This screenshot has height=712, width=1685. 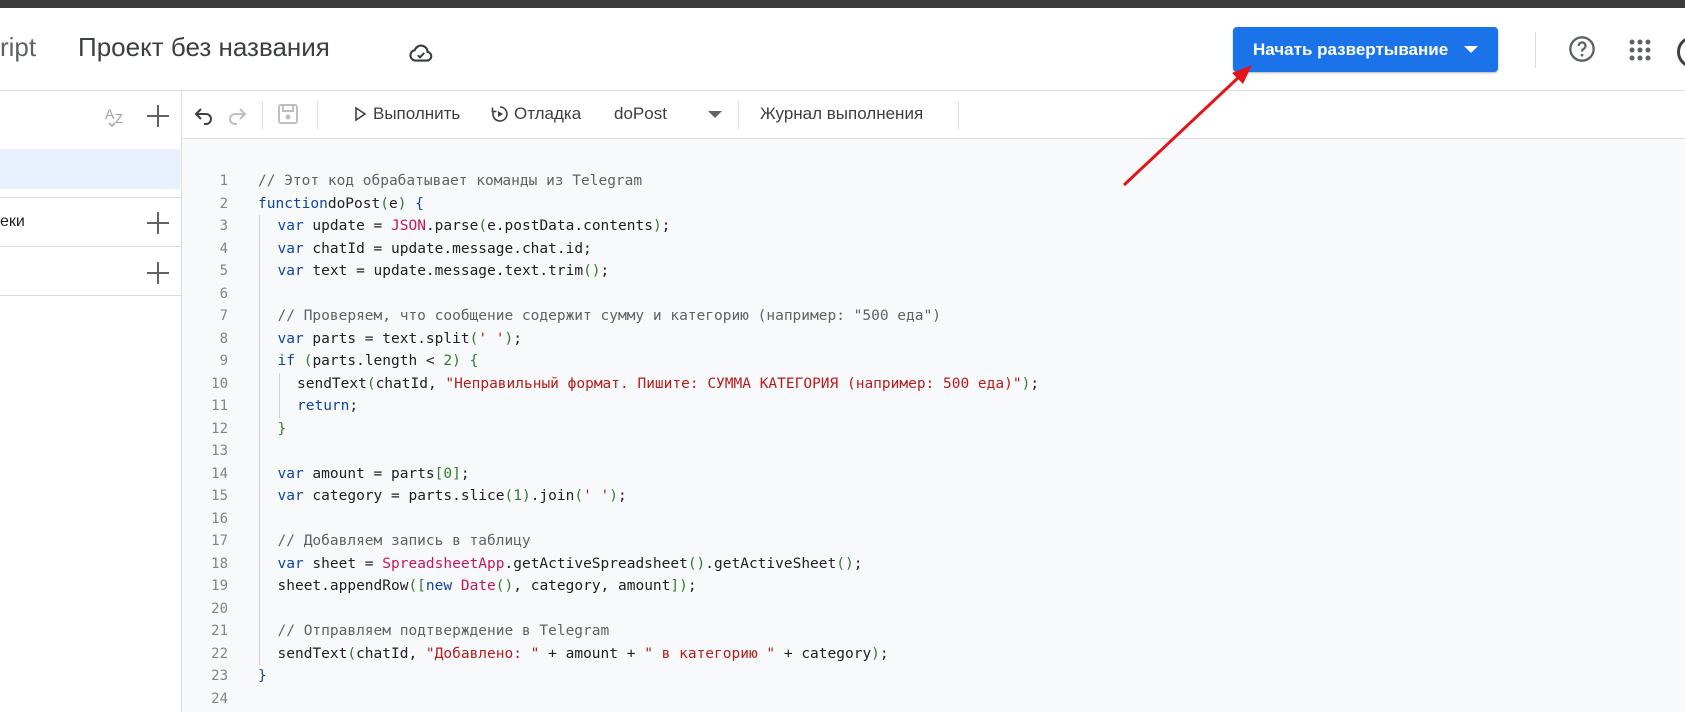 I want to click on project-title: Проект без названия, so click(x=204, y=47).